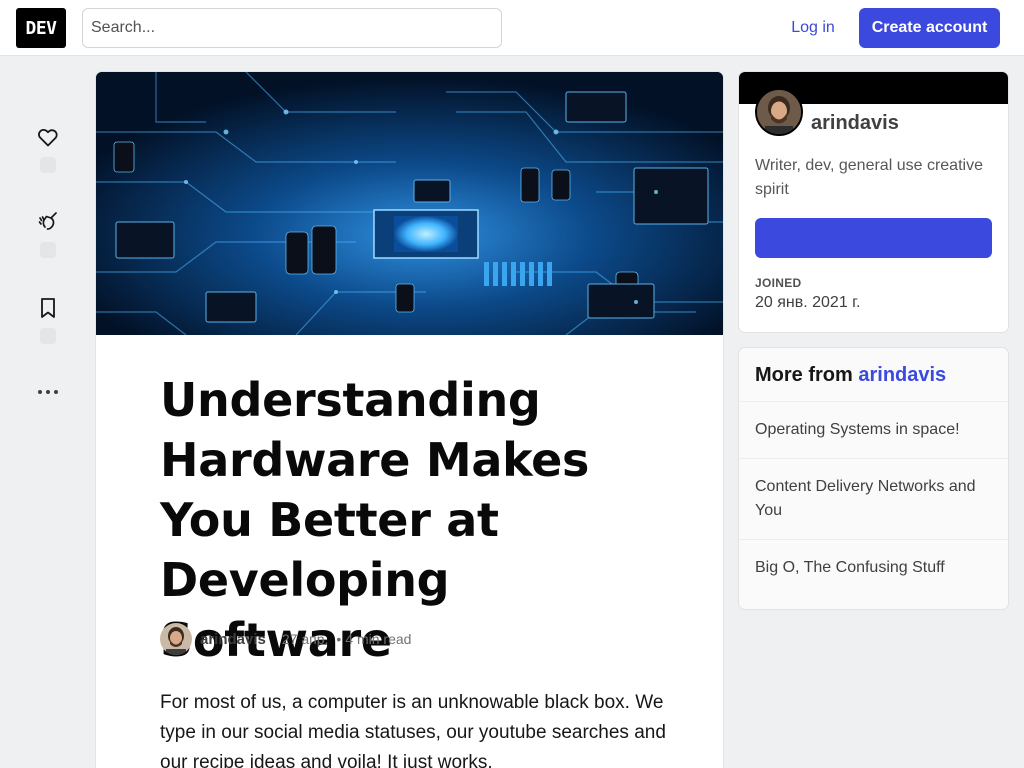  I want to click on joined-label: JOINED, so click(778, 283).